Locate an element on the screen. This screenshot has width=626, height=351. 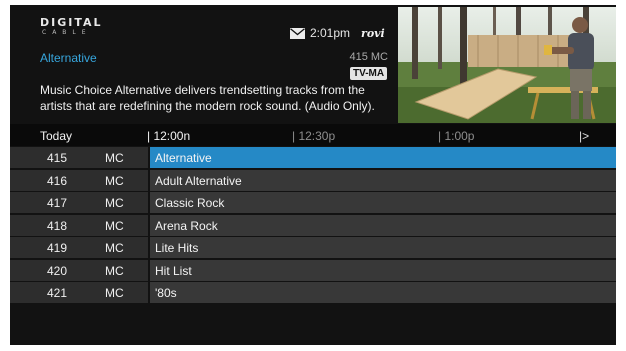
channel-number: 415 is located at coordinates (57, 158).